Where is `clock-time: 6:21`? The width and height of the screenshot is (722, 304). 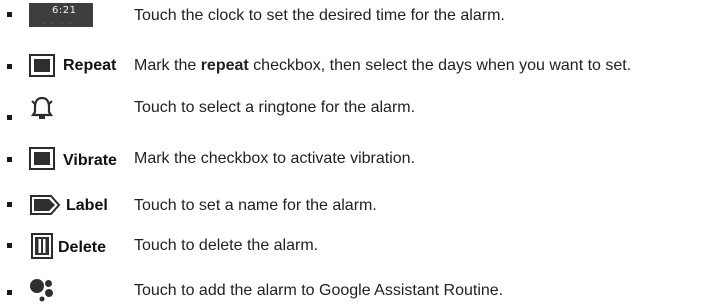
clock-time: 6:21 is located at coordinates (64, 10).